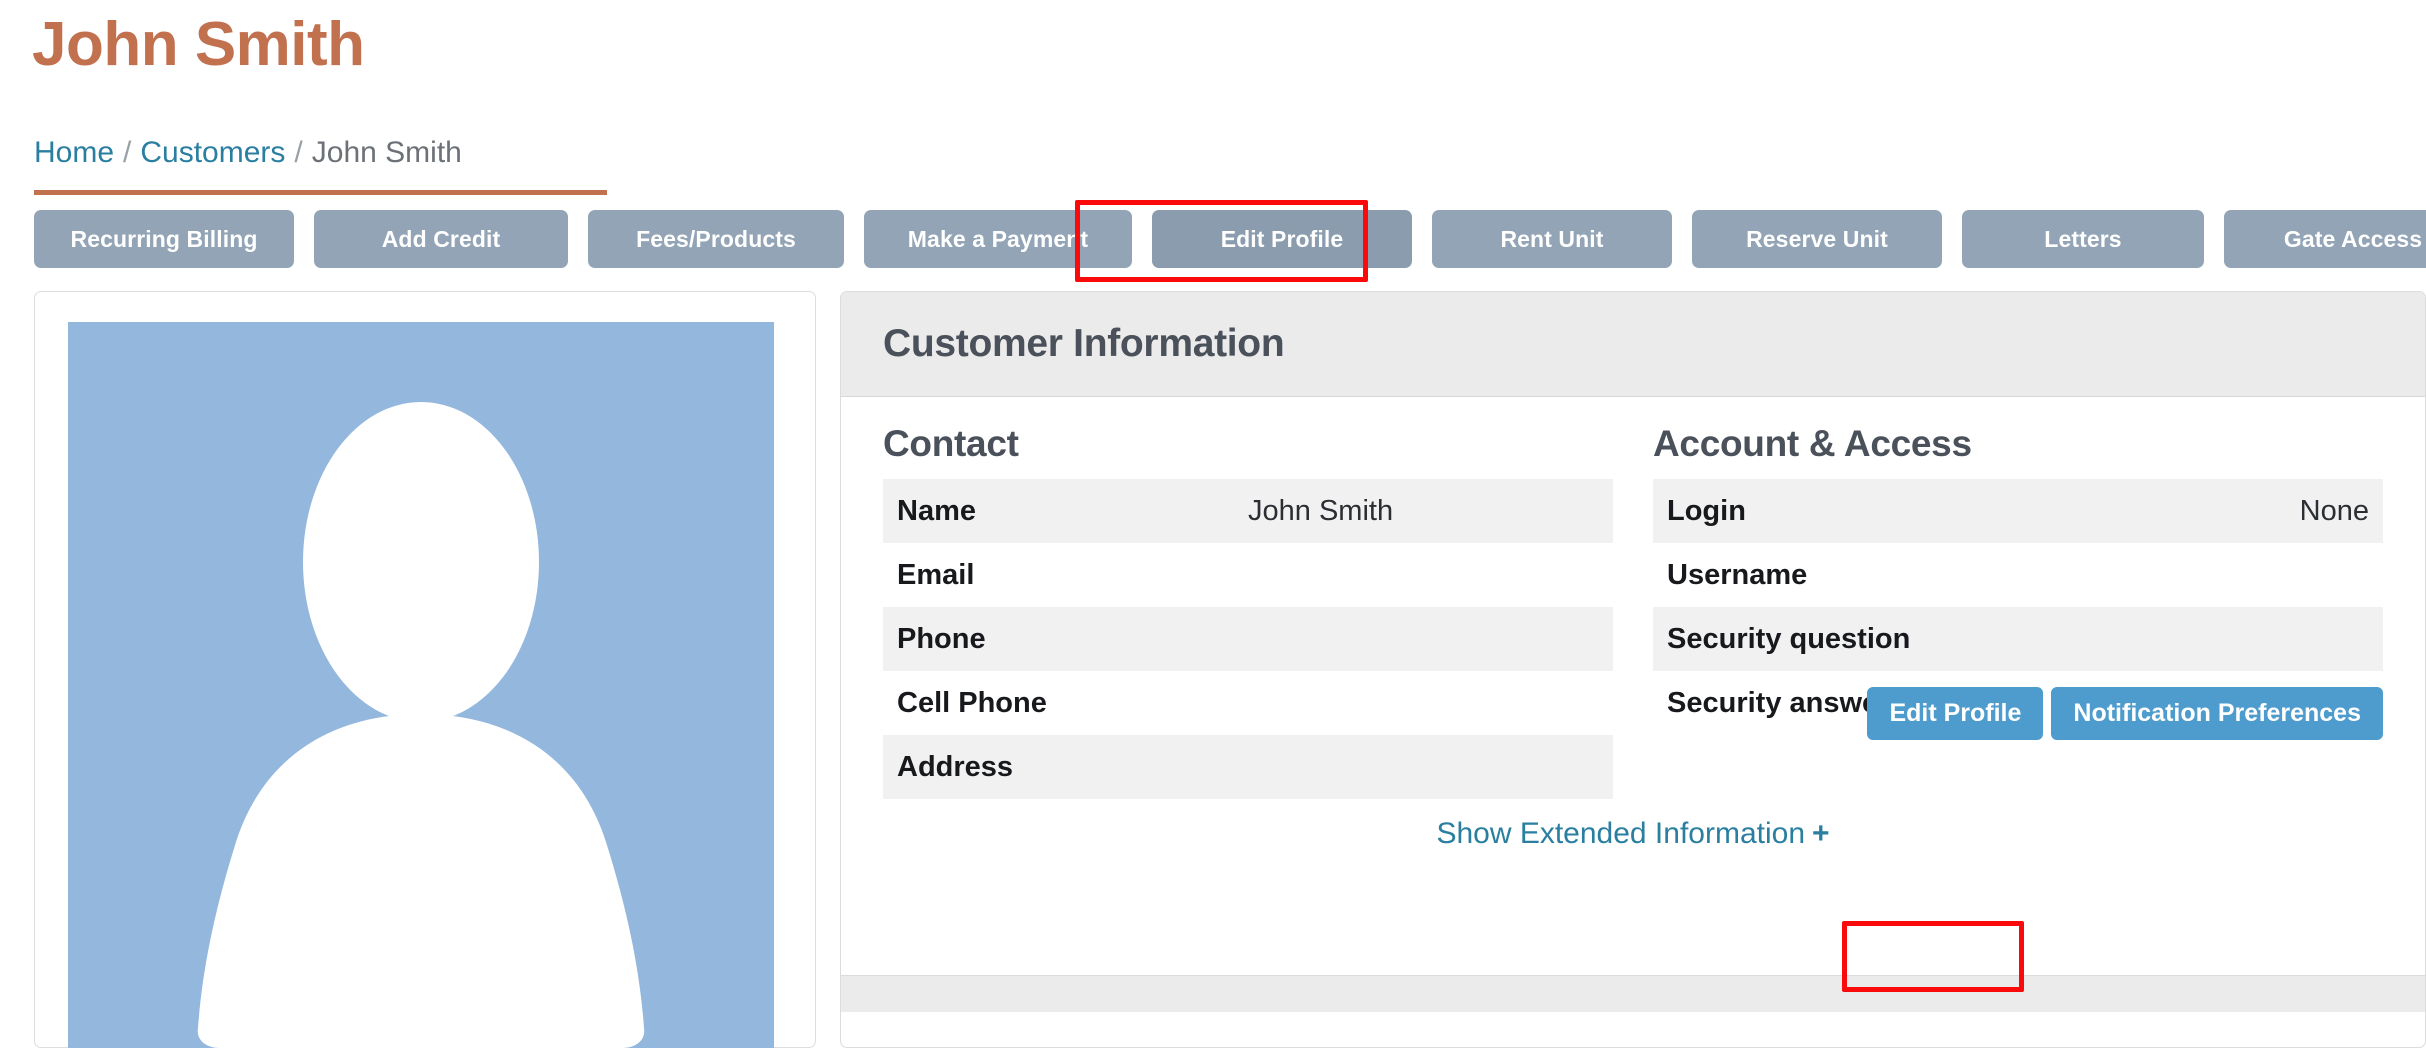  I want to click on tab-rent-unit: Rent Unit, so click(1552, 239).